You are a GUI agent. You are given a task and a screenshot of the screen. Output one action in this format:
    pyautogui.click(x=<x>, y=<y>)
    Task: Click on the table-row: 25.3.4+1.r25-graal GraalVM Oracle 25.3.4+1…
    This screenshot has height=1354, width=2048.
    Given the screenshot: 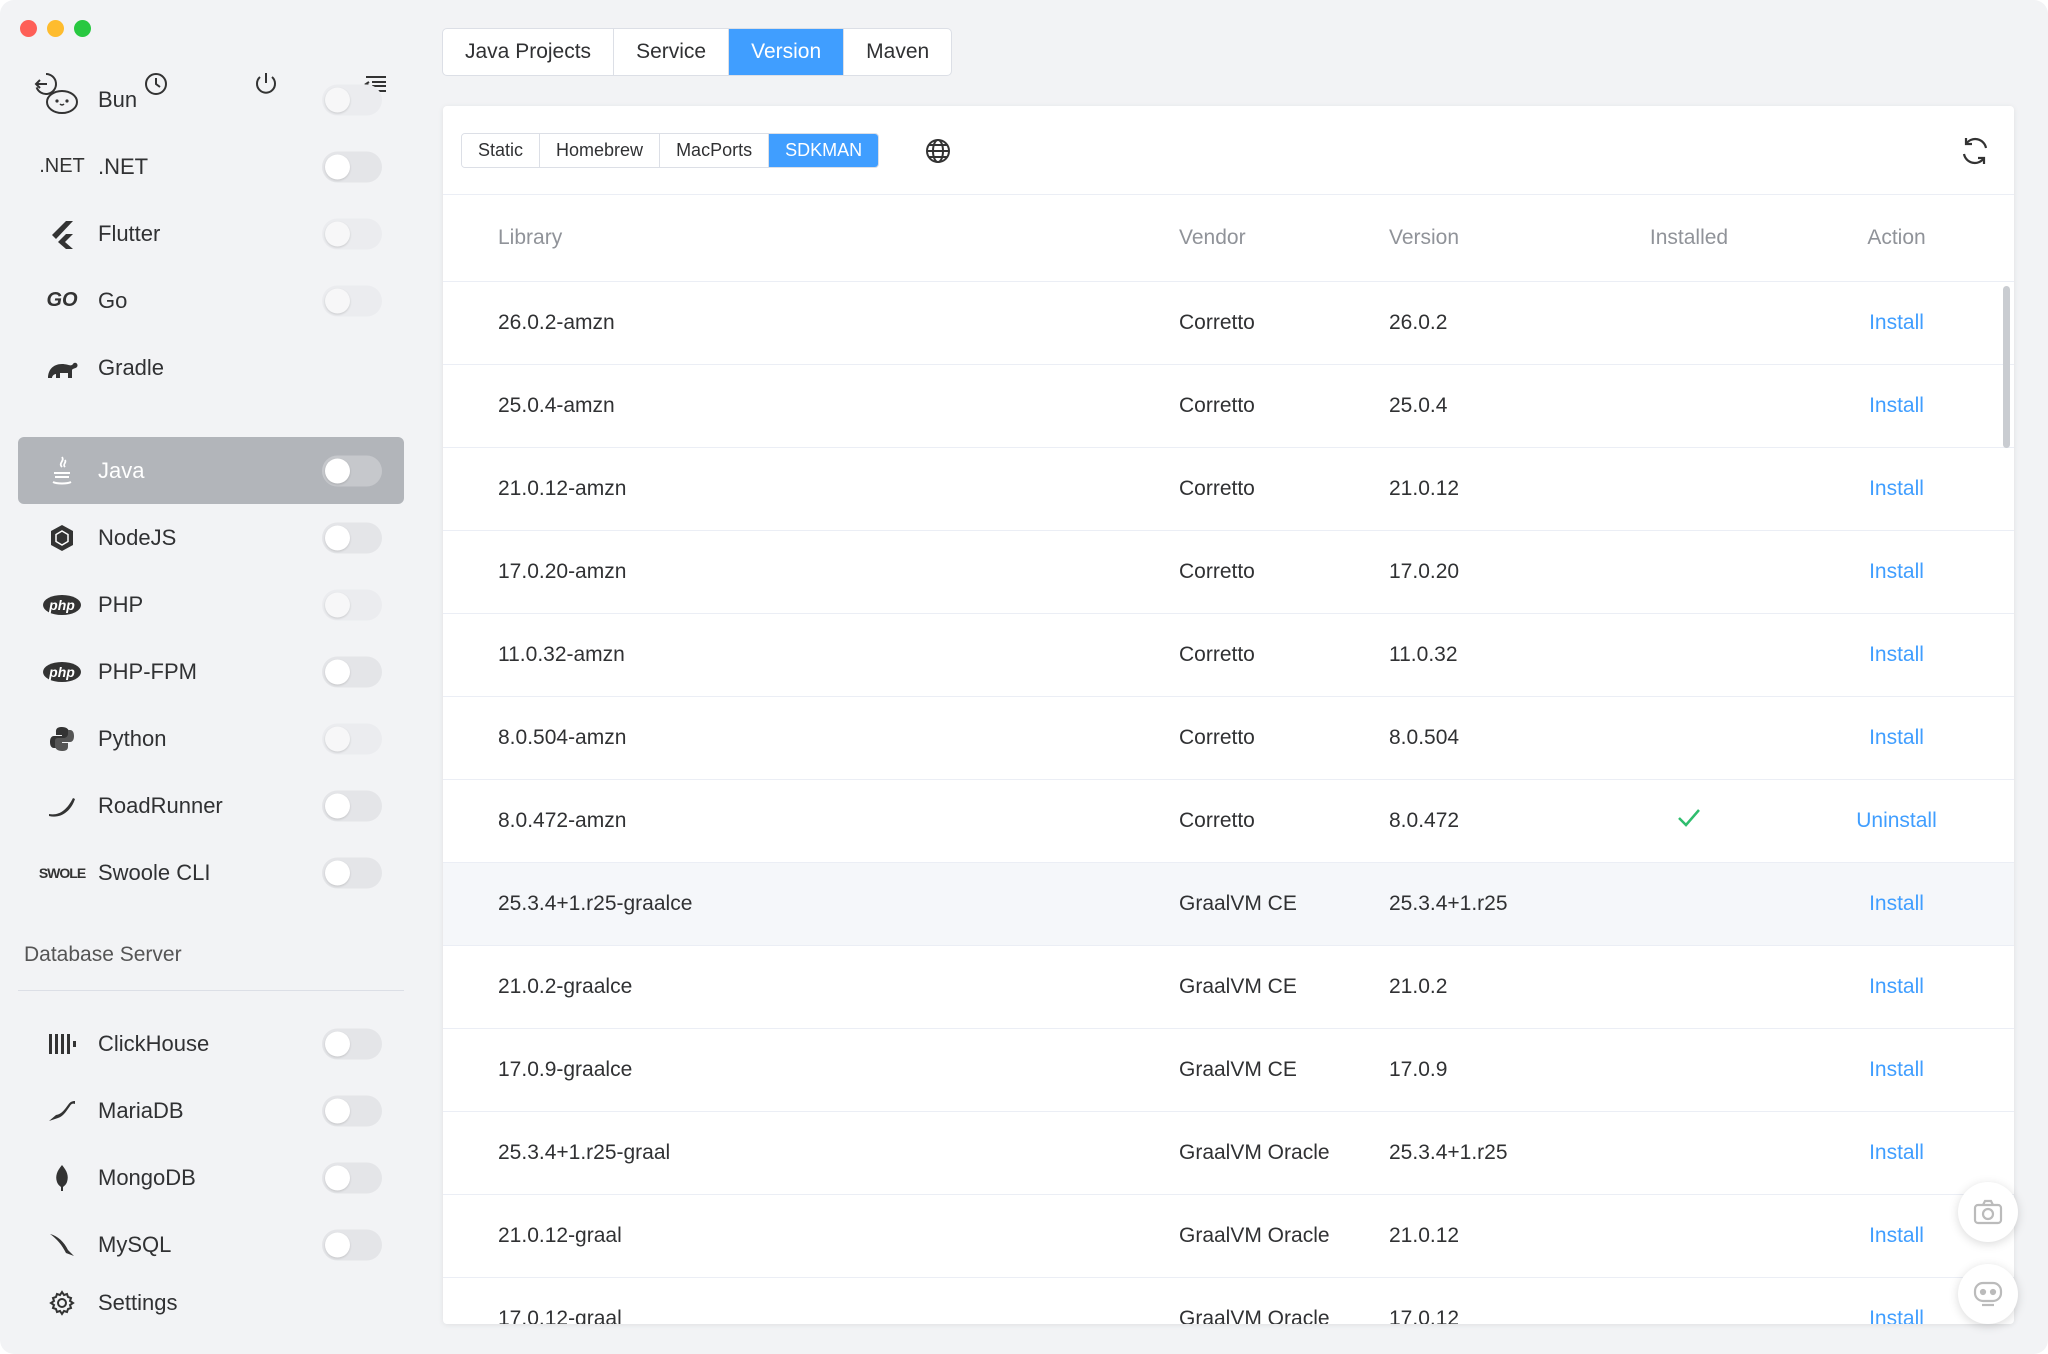 What is the action you would take?
    pyautogui.click(x=1228, y=1153)
    